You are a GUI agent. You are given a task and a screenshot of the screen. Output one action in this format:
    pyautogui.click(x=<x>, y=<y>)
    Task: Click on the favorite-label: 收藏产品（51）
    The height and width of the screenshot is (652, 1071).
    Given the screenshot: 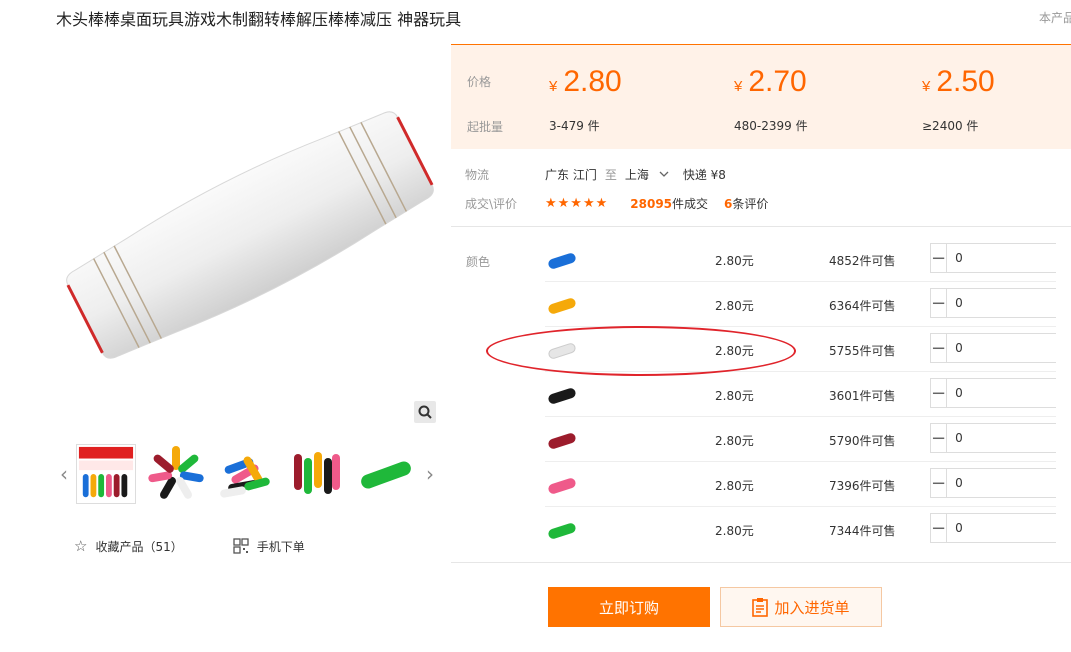 What is the action you would take?
    pyautogui.click(x=139, y=546)
    